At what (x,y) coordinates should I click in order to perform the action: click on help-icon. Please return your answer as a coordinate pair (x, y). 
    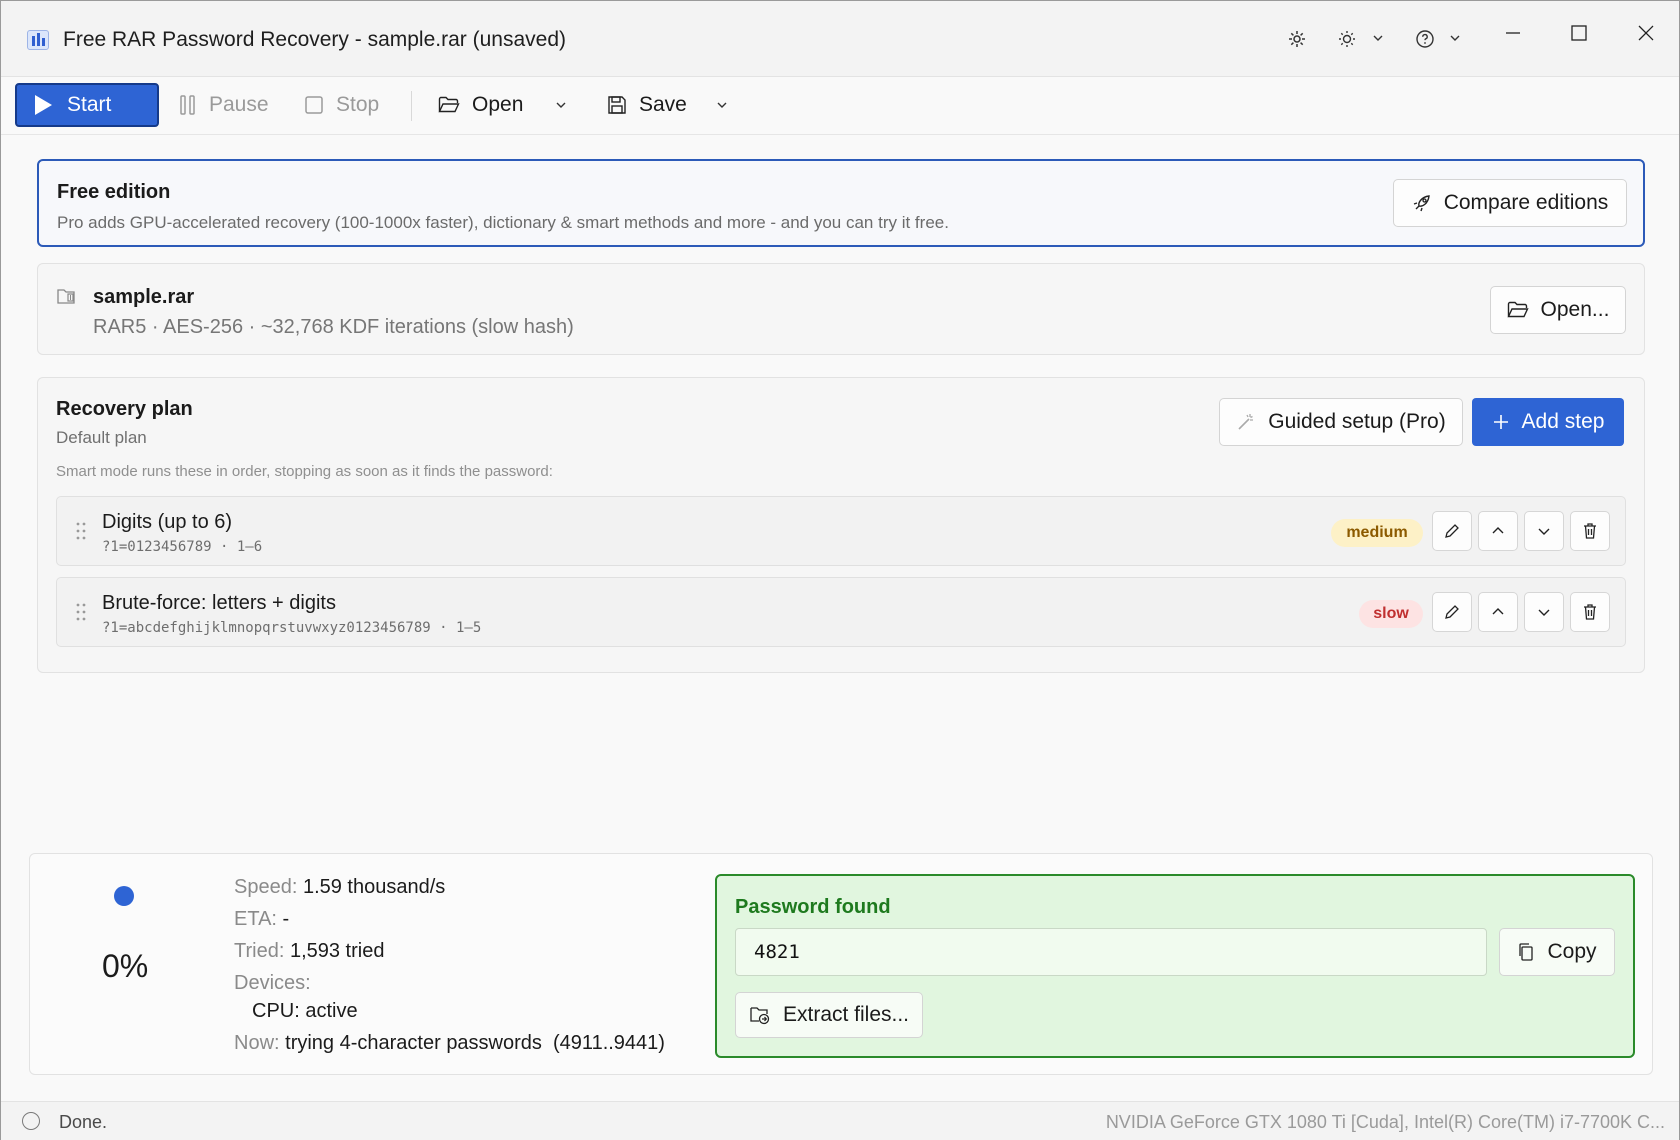
    Looking at the image, I should click on (1425, 39).